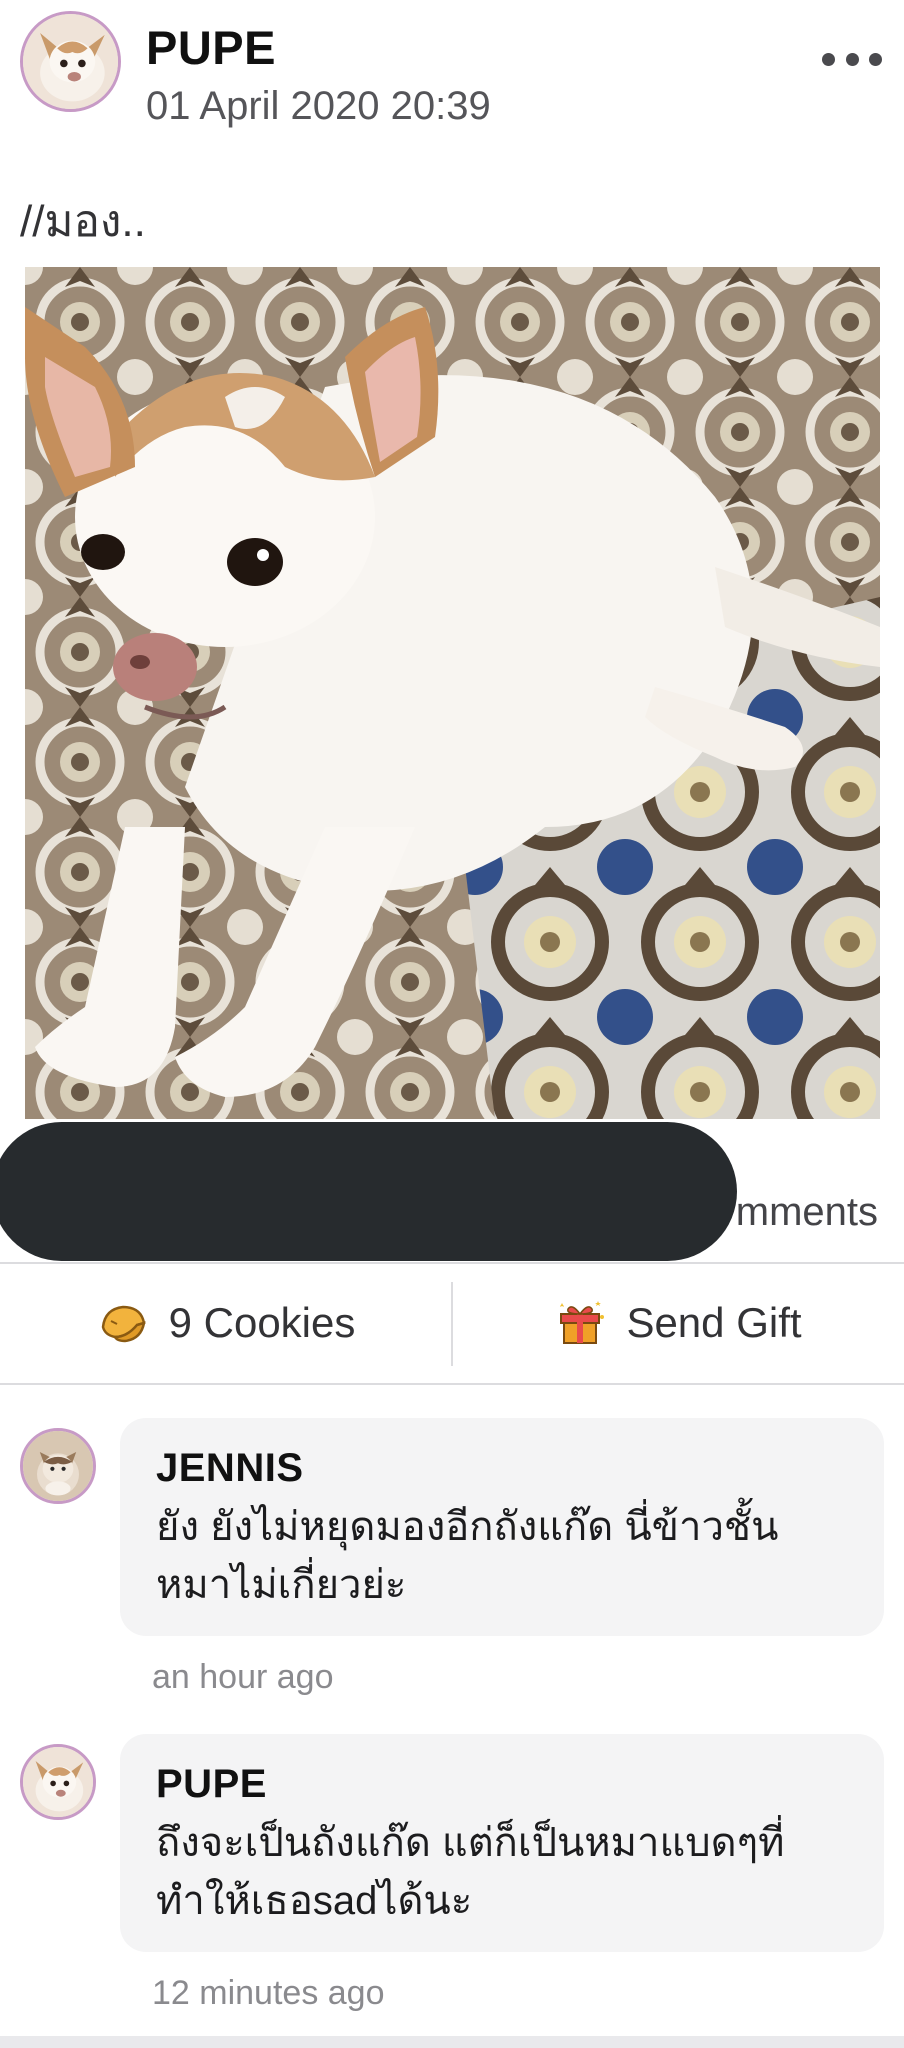  Describe the element at coordinates (262, 1322) in the screenshot. I see `cookies-label: 9 Cookies` at that location.